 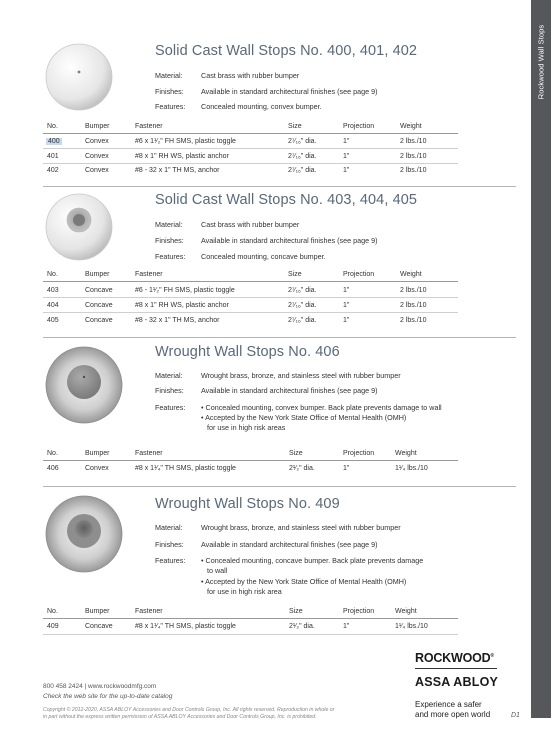 What do you see at coordinates (79, 77) in the screenshot?
I see `wall-stop-400-image` at bounding box center [79, 77].